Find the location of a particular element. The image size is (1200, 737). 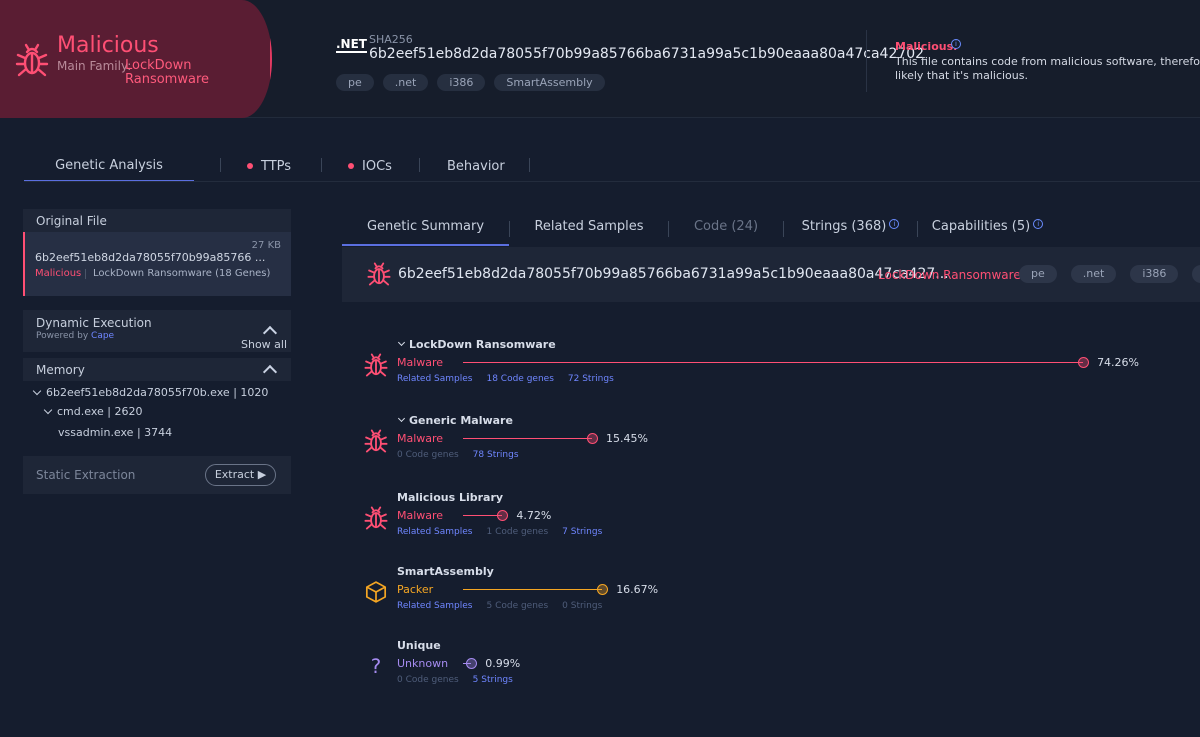

show-all-link: Show all is located at coordinates (264, 344).